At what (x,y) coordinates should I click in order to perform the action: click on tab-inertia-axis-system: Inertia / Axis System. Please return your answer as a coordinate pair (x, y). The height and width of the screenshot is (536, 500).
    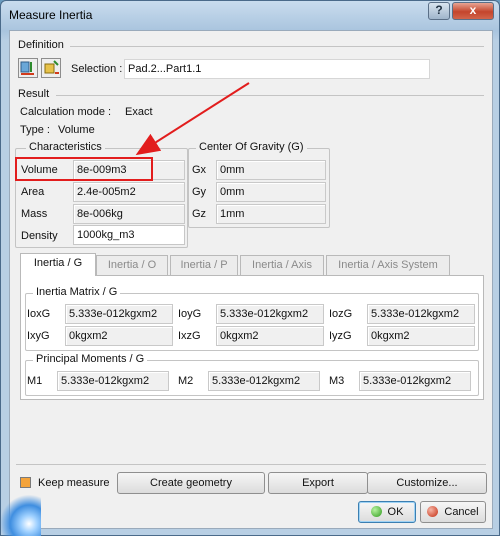
    Looking at the image, I should click on (388, 265).